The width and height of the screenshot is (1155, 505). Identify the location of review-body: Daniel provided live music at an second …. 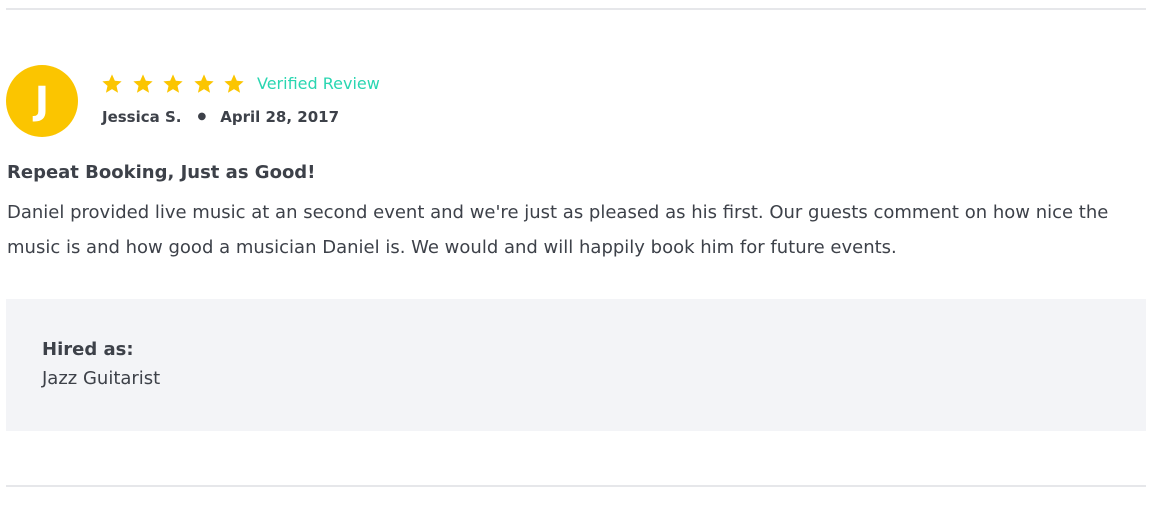
(558, 230).